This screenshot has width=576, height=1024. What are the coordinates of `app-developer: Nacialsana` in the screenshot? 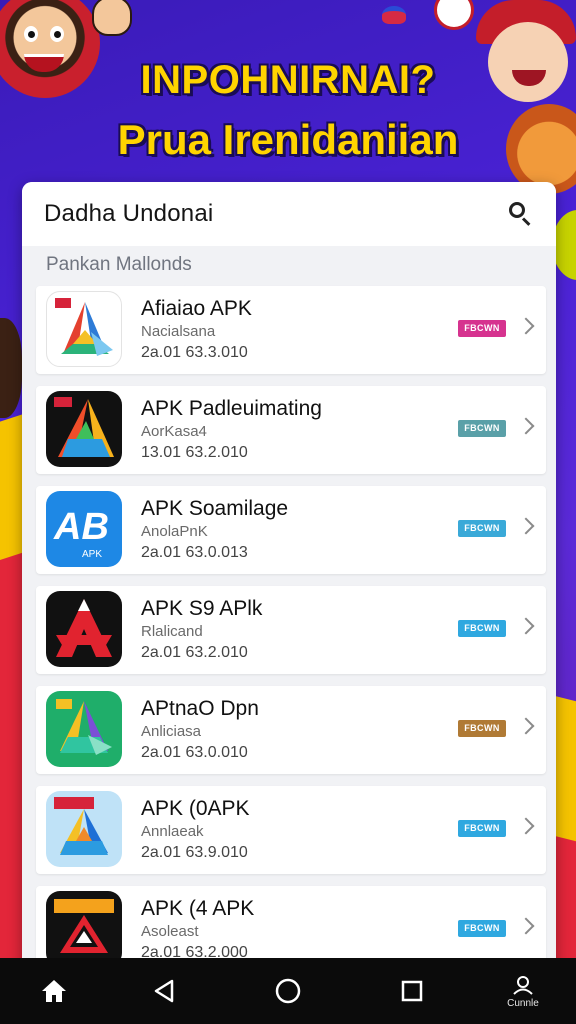 It's located at (178, 331).